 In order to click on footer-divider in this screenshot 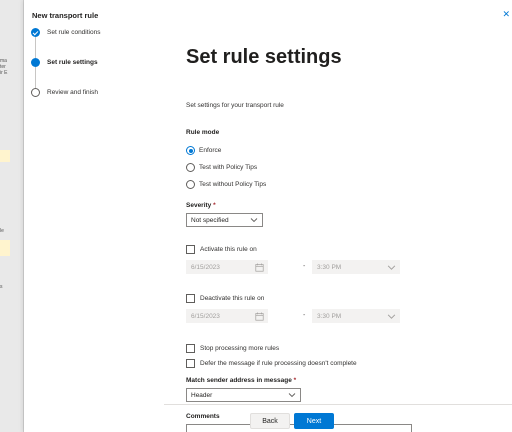, I will do `click(338, 404)`.